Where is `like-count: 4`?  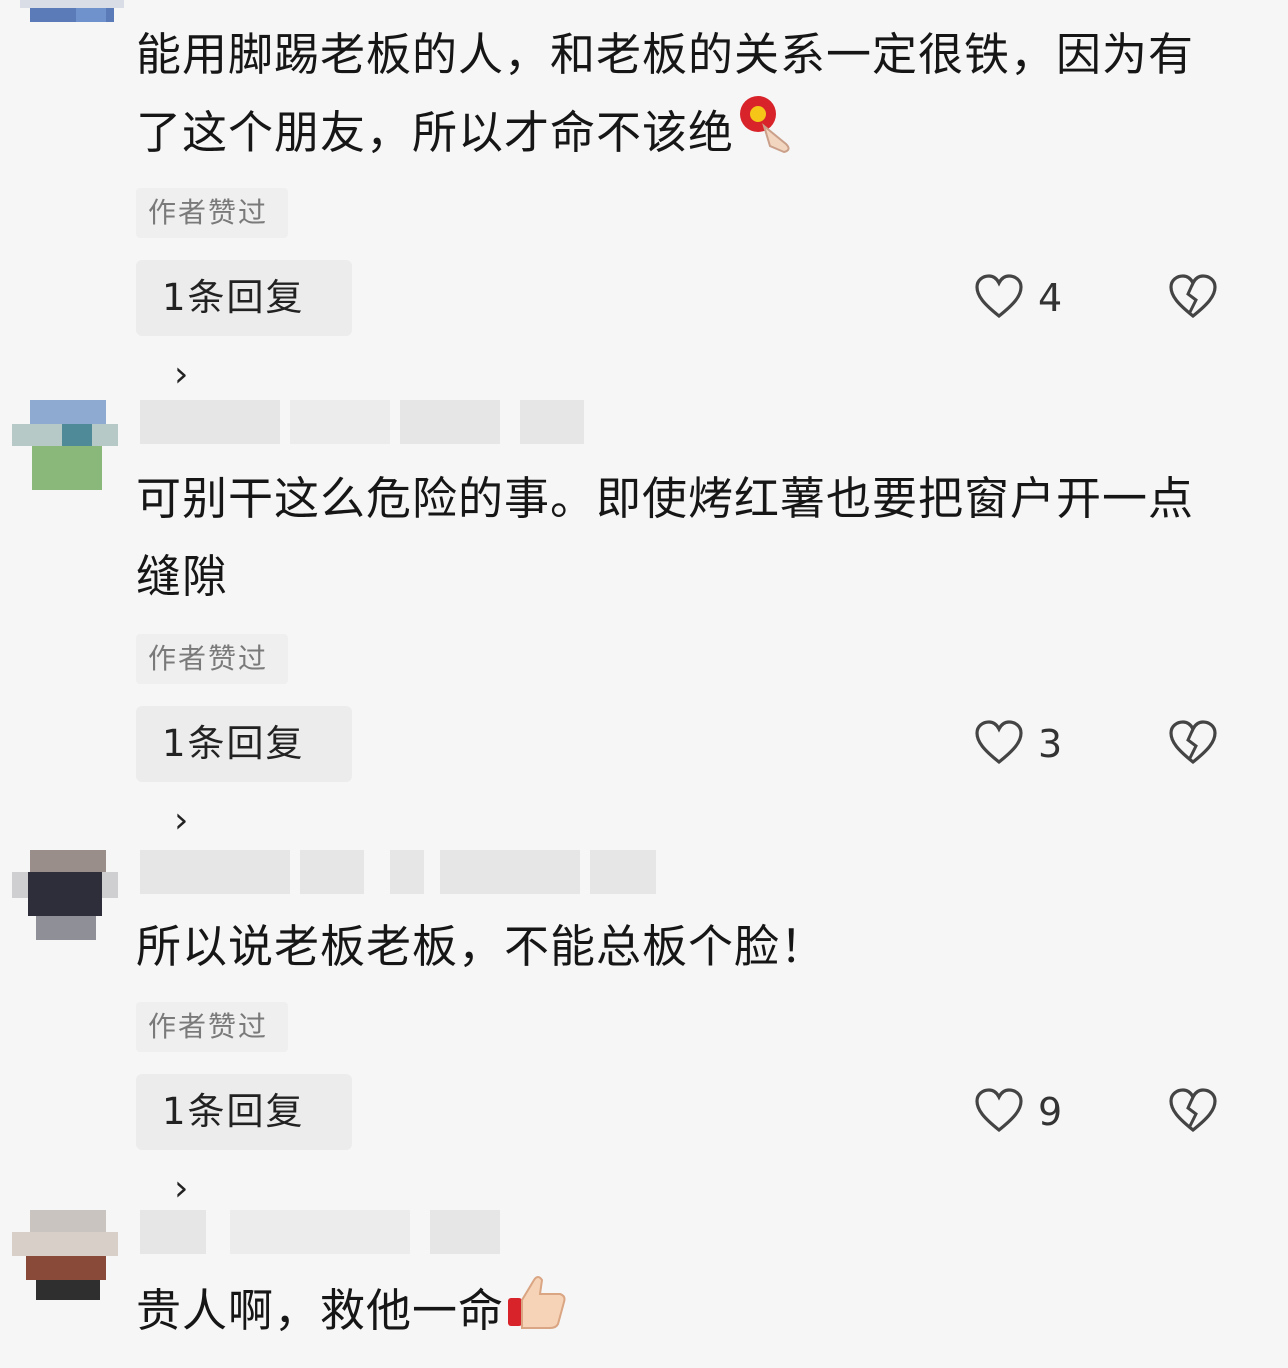 like-count: 4 is located at coordinates (1050, 298).